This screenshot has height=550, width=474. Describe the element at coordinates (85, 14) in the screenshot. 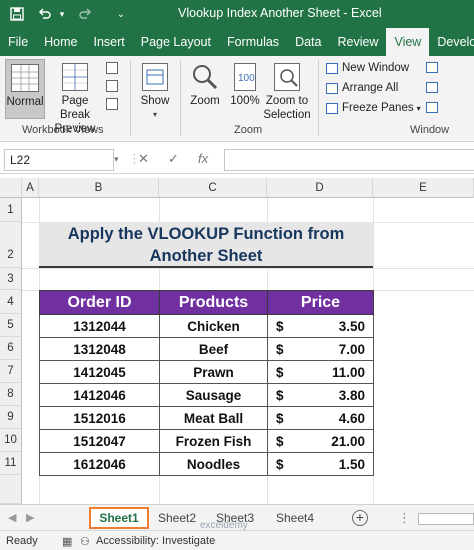

I see `redo-icon` at that location.